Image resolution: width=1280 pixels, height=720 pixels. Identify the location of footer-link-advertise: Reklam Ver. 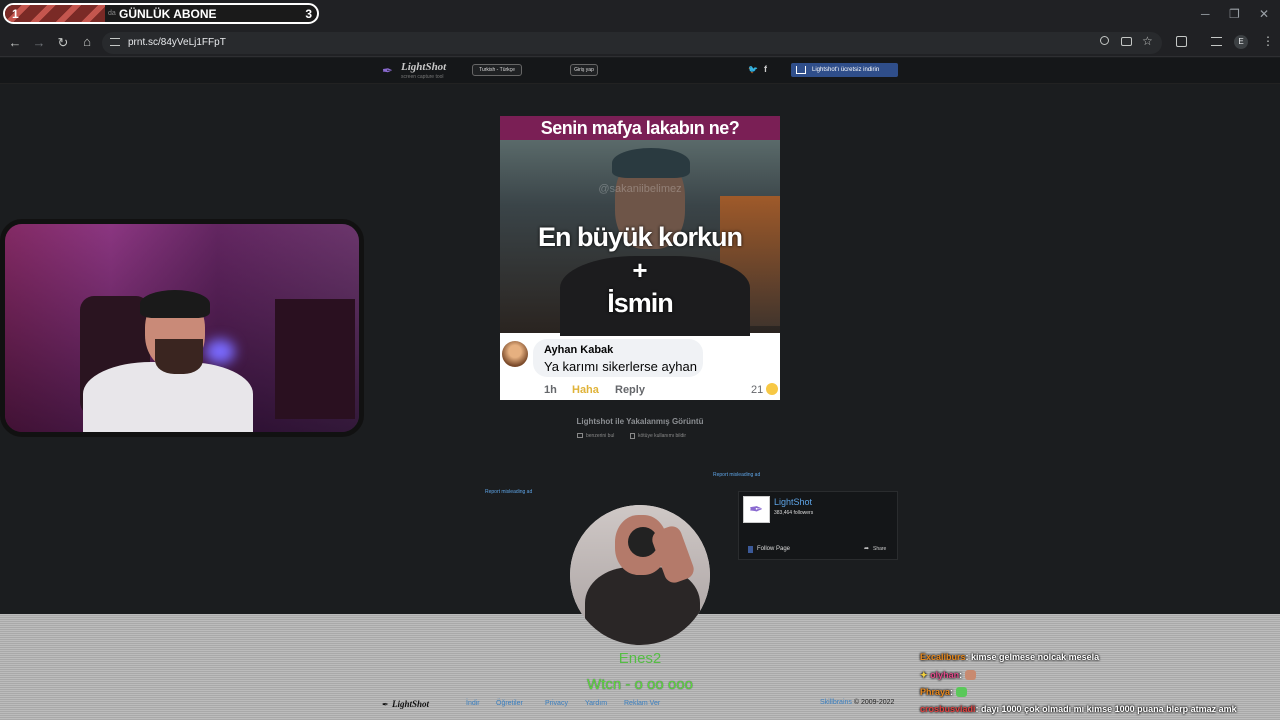
(642, 703).